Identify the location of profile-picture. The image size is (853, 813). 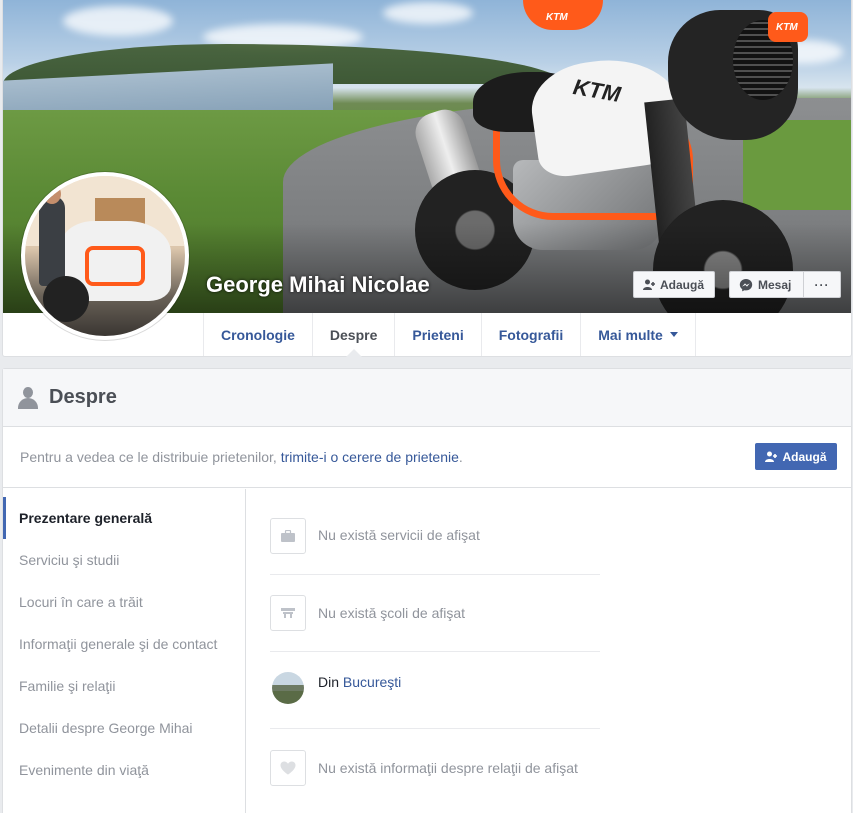
(105, 256).